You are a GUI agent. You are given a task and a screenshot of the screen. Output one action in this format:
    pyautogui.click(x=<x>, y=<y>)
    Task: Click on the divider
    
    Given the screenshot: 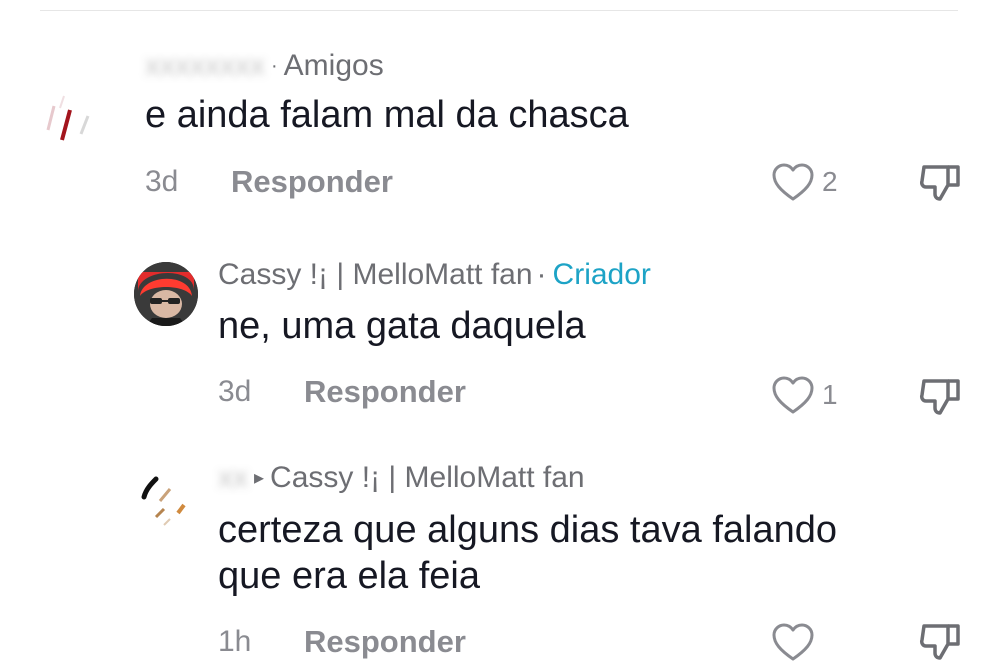 What is the action you would take?
    pyautogui.click(x=499, y=10)
    